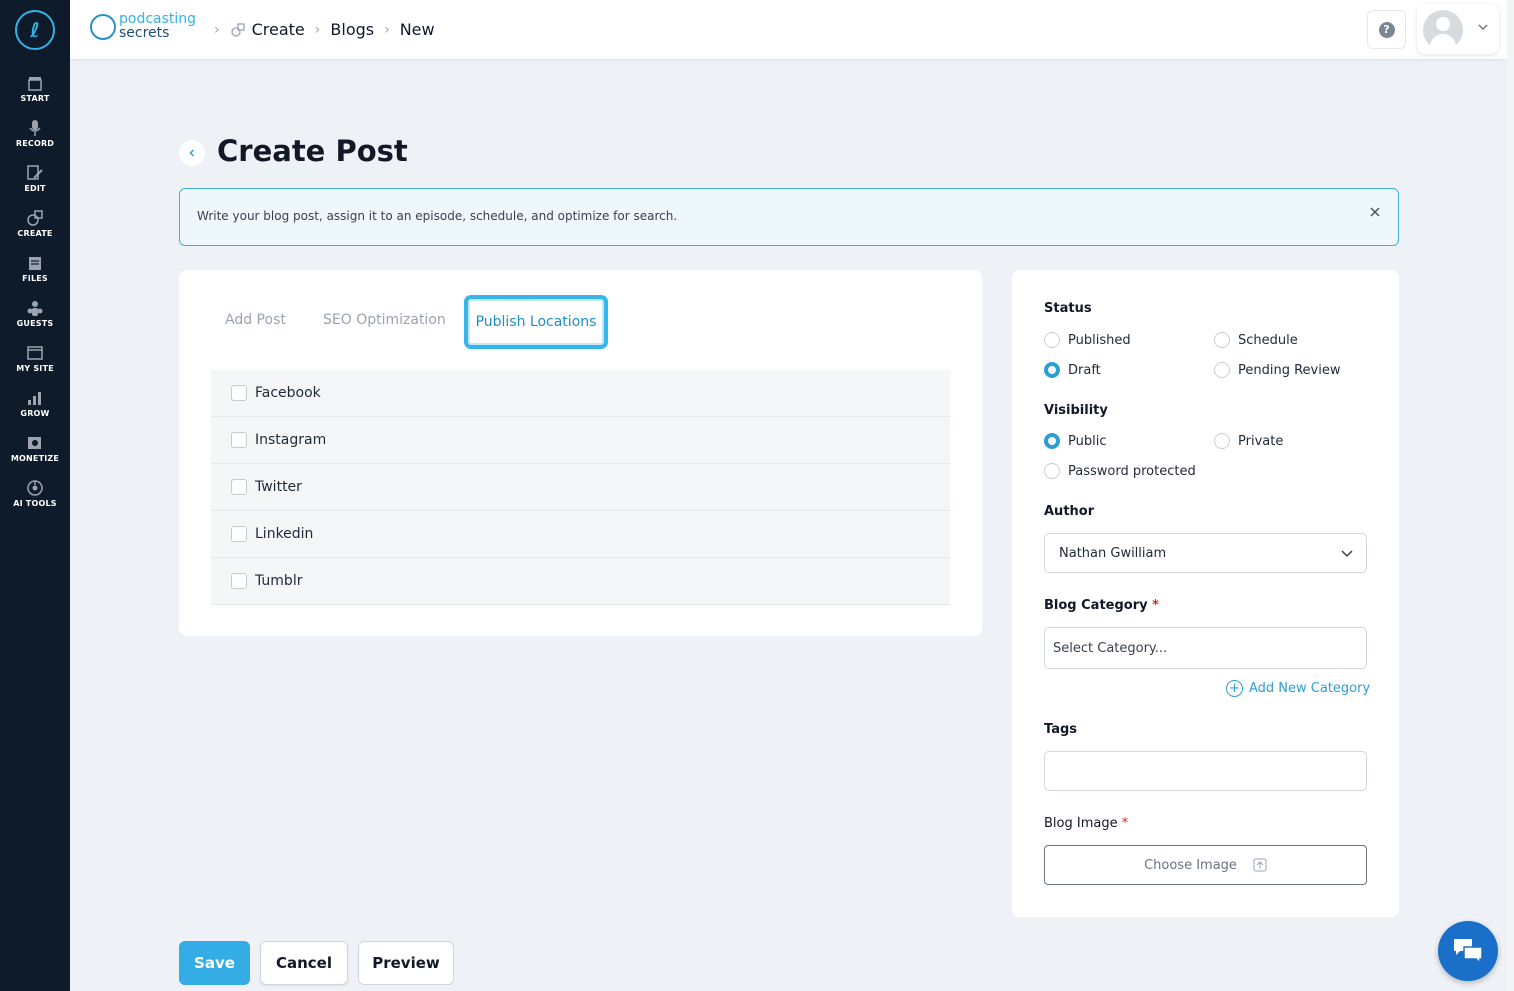 This screenshot has width=1514, height=991. I want to click on help-button: ?, so click(1386, 29).